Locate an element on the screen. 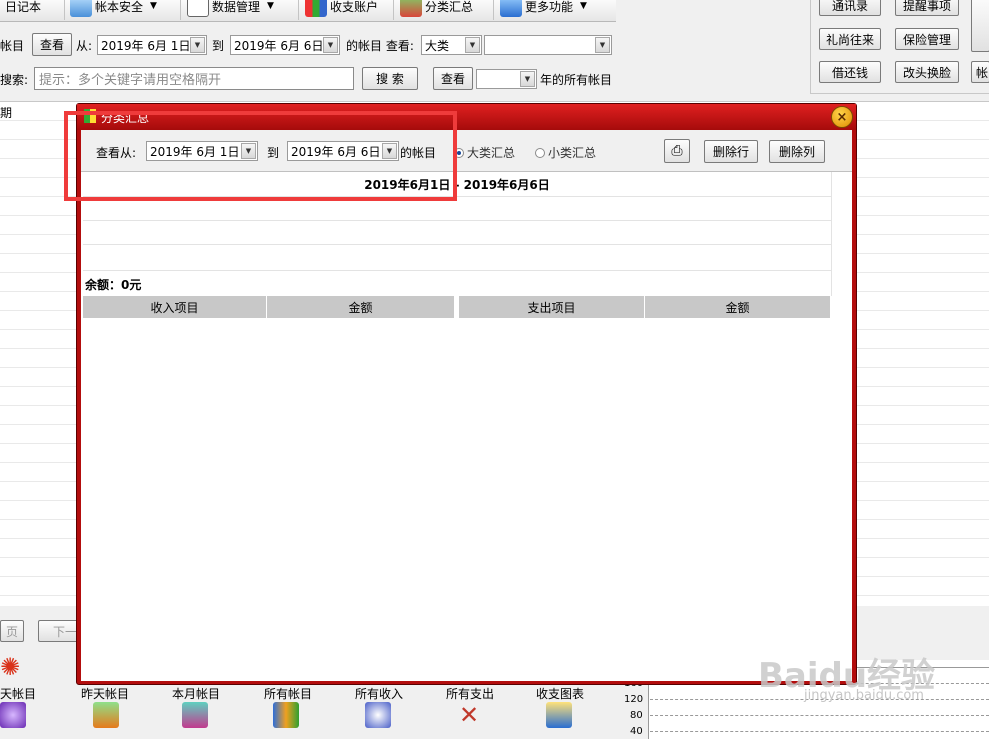  insurance-button: 保险管理 is located at coordinates (927, 39).